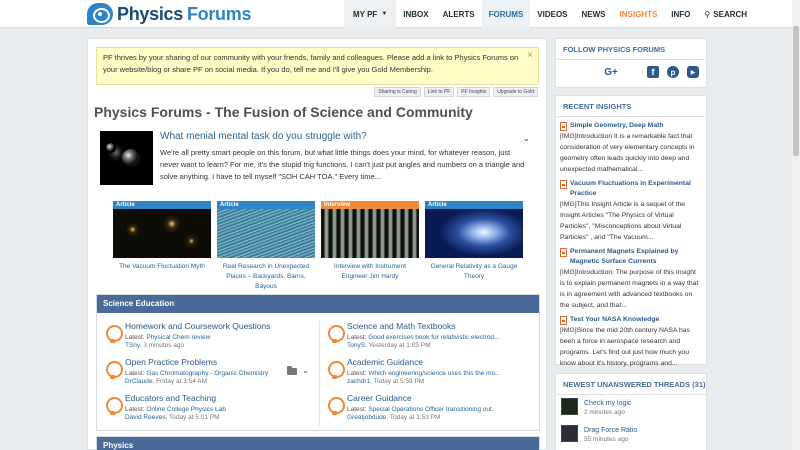 This screenshot has width=800, height=450. I want to click on forum-latest: Latest: Online College Physics Lab, so click(175, 409).